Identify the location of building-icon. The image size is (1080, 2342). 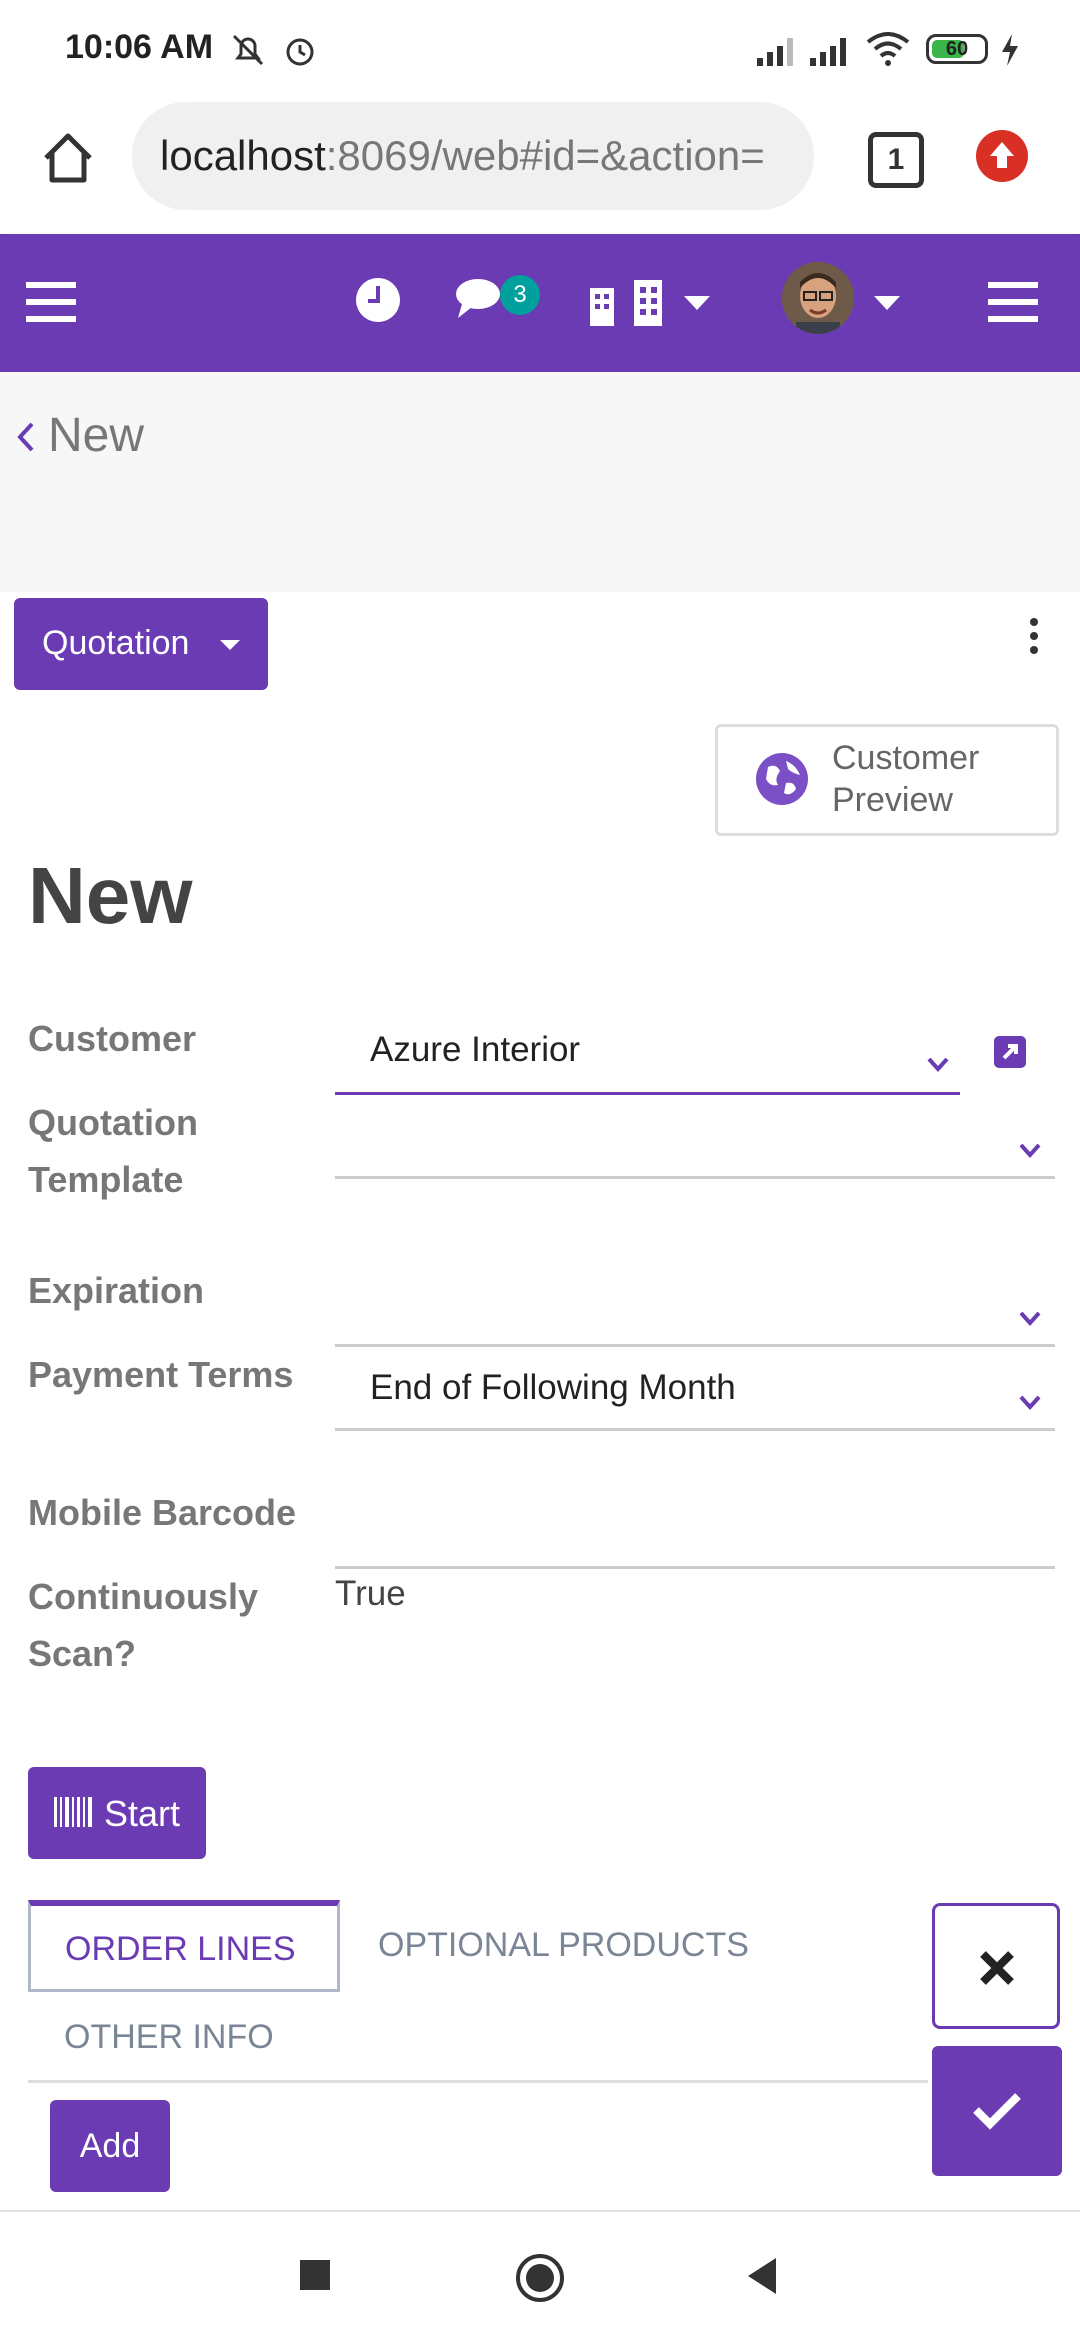
(628, 303).